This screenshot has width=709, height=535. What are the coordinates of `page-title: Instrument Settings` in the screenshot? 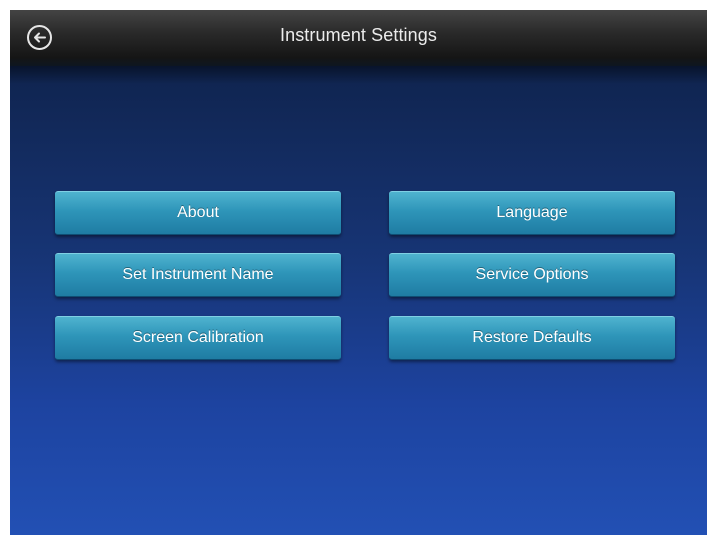 It's located at (358, 35).